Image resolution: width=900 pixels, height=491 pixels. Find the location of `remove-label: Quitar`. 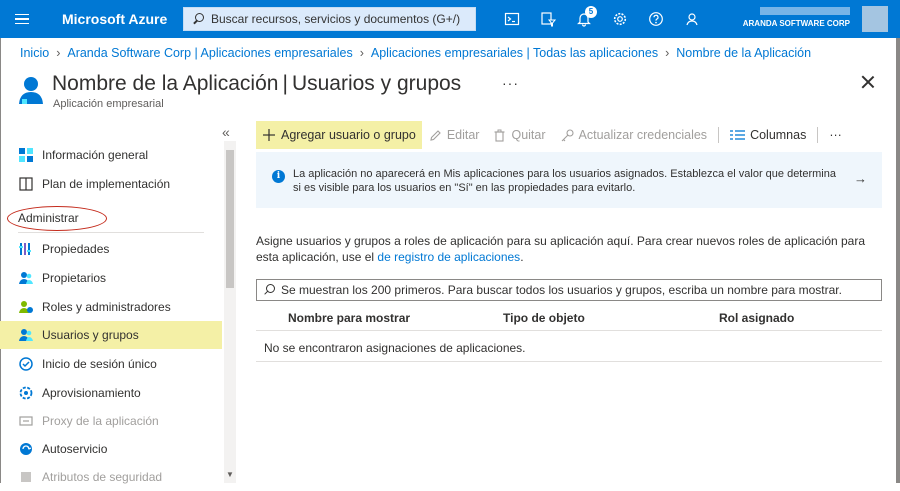

remove-label: Quitar is located at coordinates (528, 135).